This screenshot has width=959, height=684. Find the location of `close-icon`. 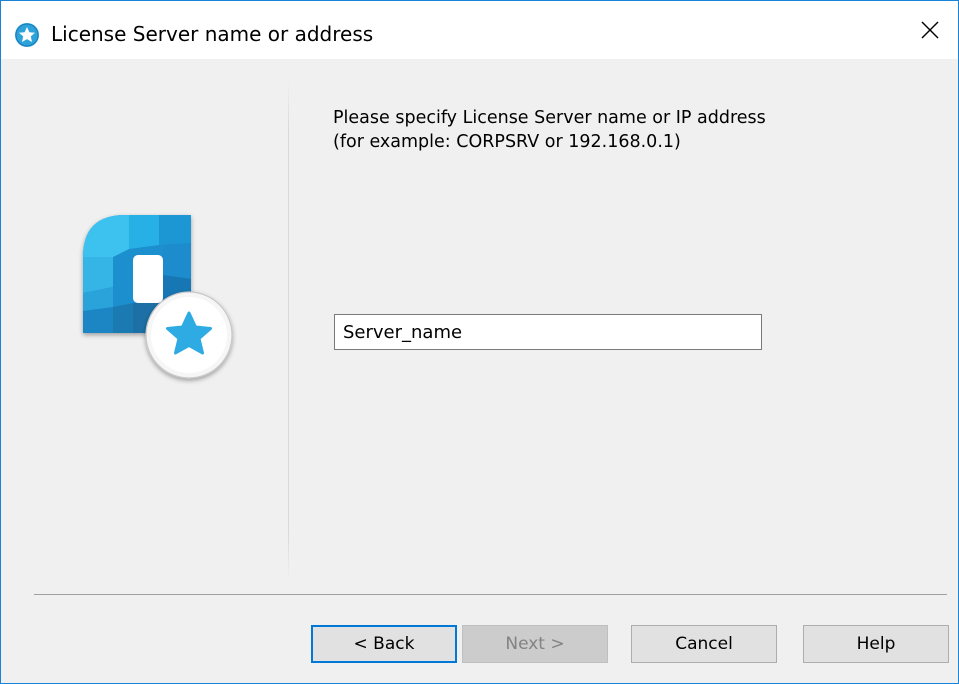

close-icon is located at coordinates (930, 30).